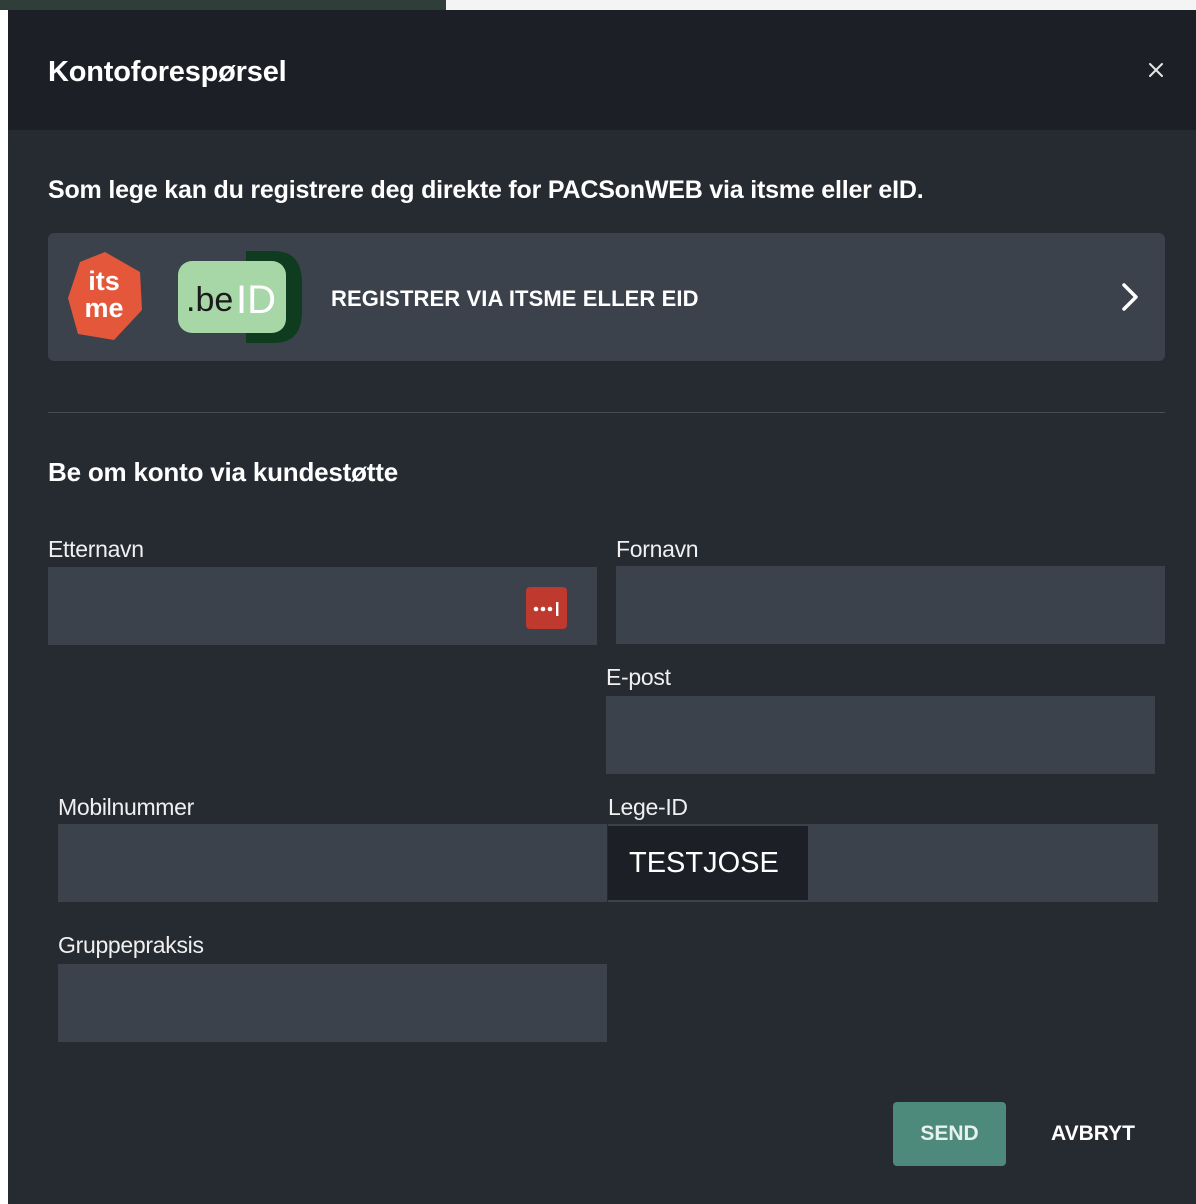  Describe the element at coordinates (949, 1134) in the screenshot. I see `send-button: SEND` at that location.